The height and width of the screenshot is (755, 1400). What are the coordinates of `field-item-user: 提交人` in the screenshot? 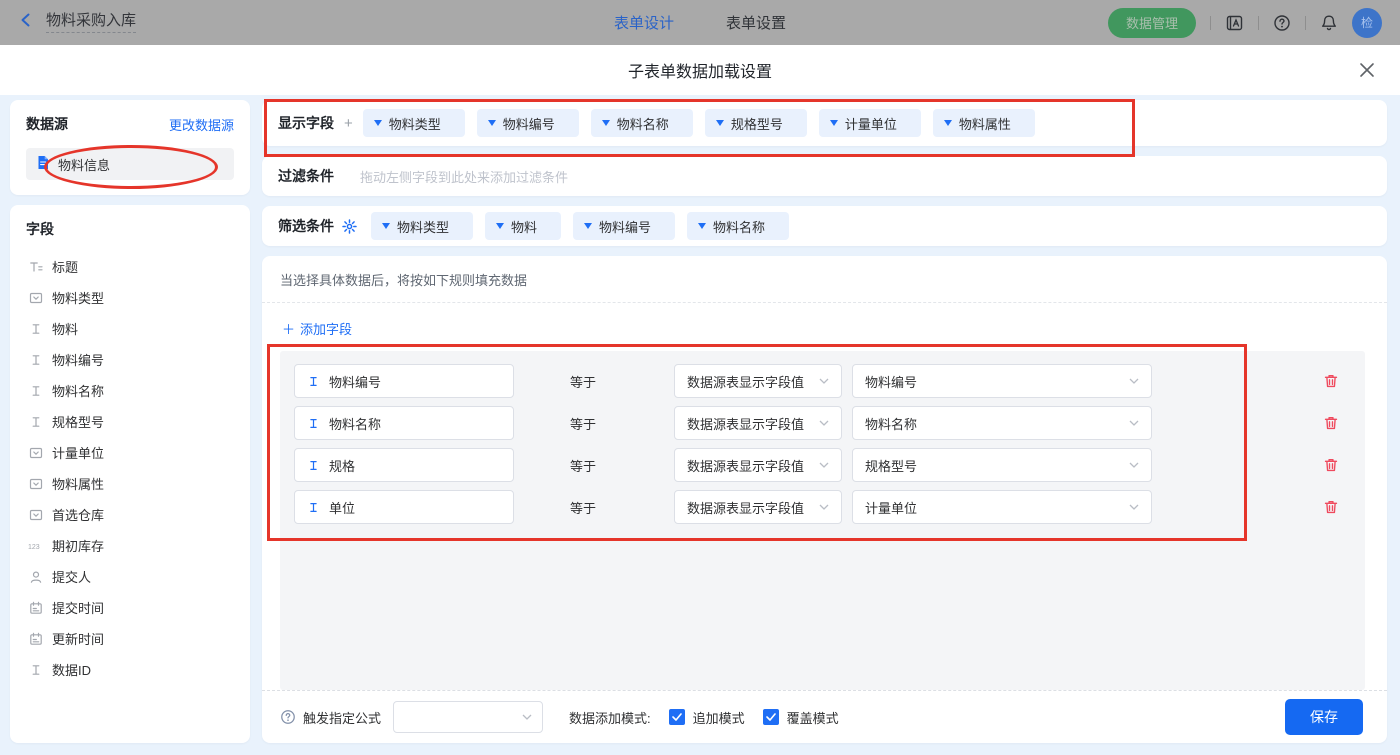 It's located at (130, 576).